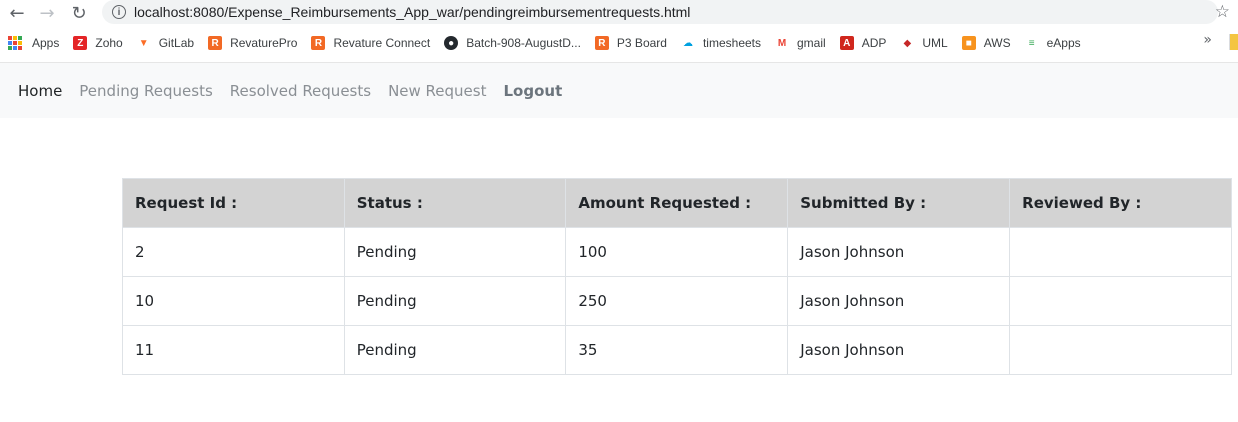  Describe the element at coordinates (935, 43) in the screenshot. I see `bookmark-label: UML` at that location.